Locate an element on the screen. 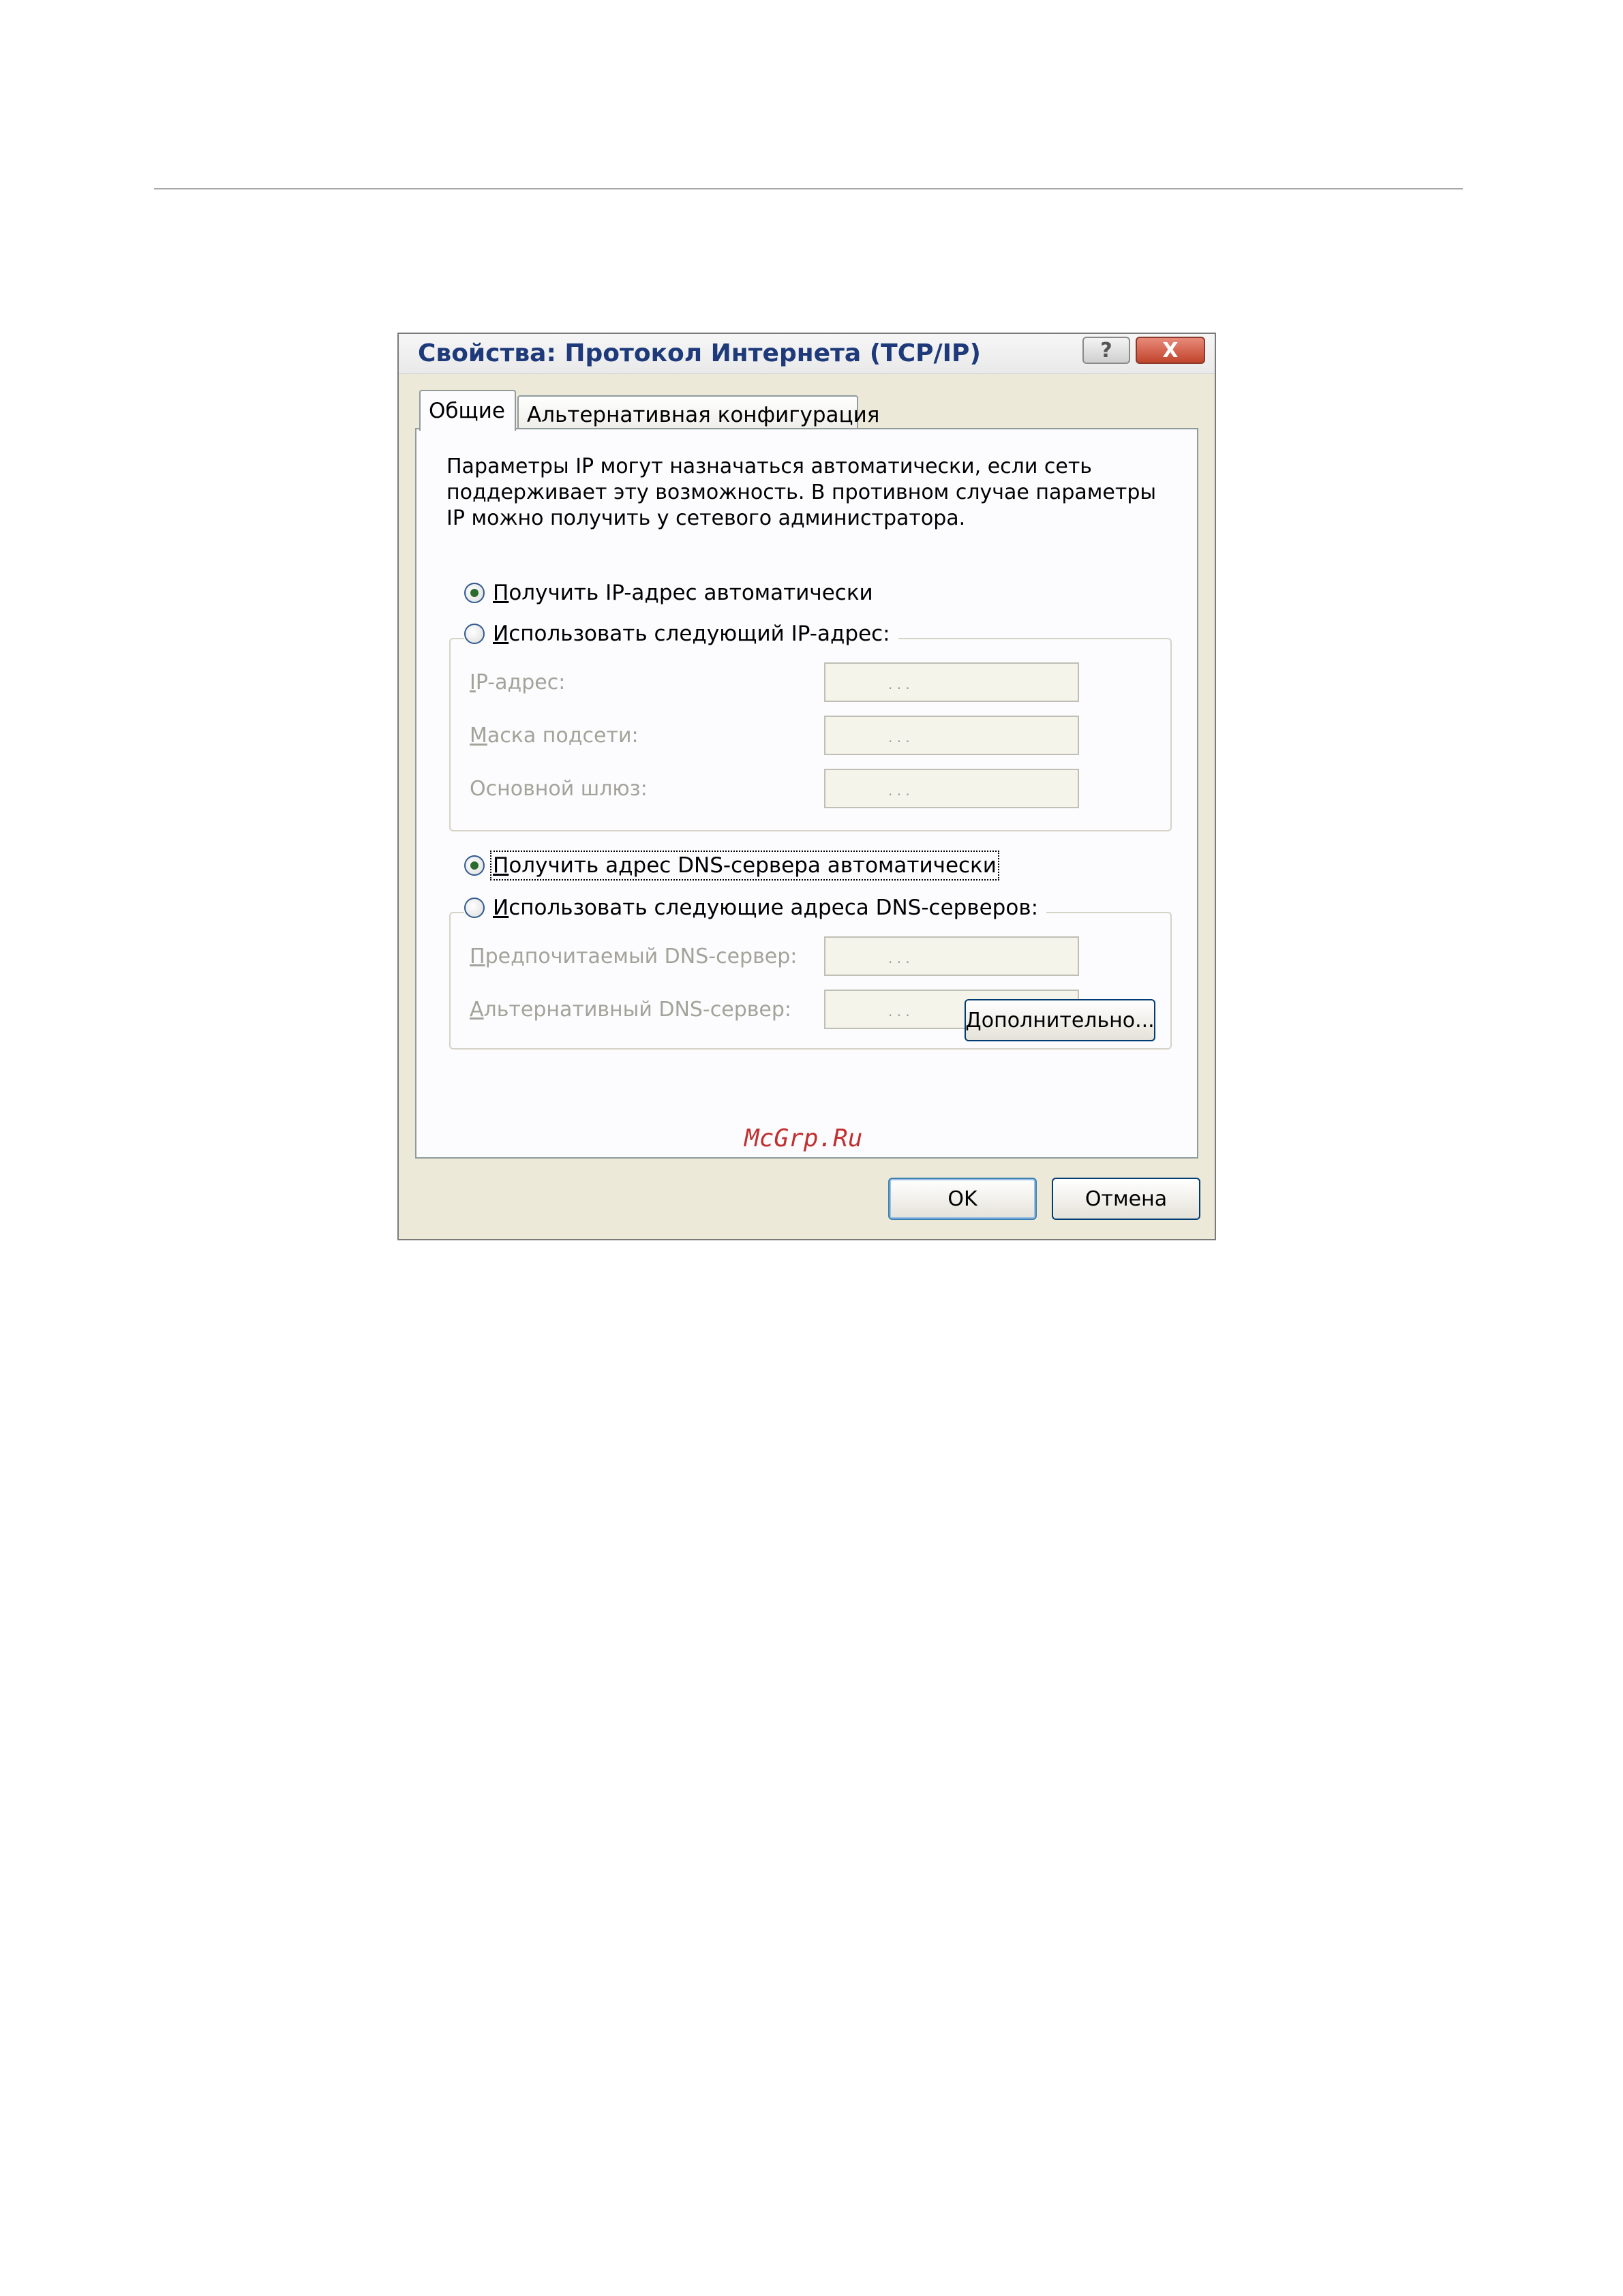 Image resolution: width=1623 pixels, height=2296 pixels. preferred-dns-field: . . . is located at coordinates (951, 956).